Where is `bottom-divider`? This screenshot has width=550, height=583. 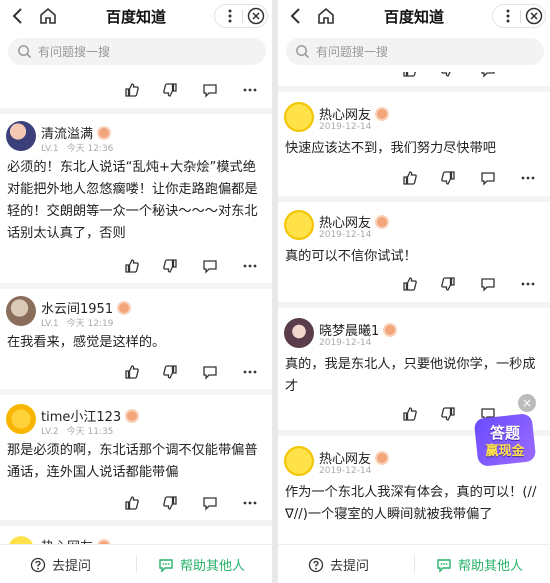
bottom-divider is located at coordinates (136, 564).